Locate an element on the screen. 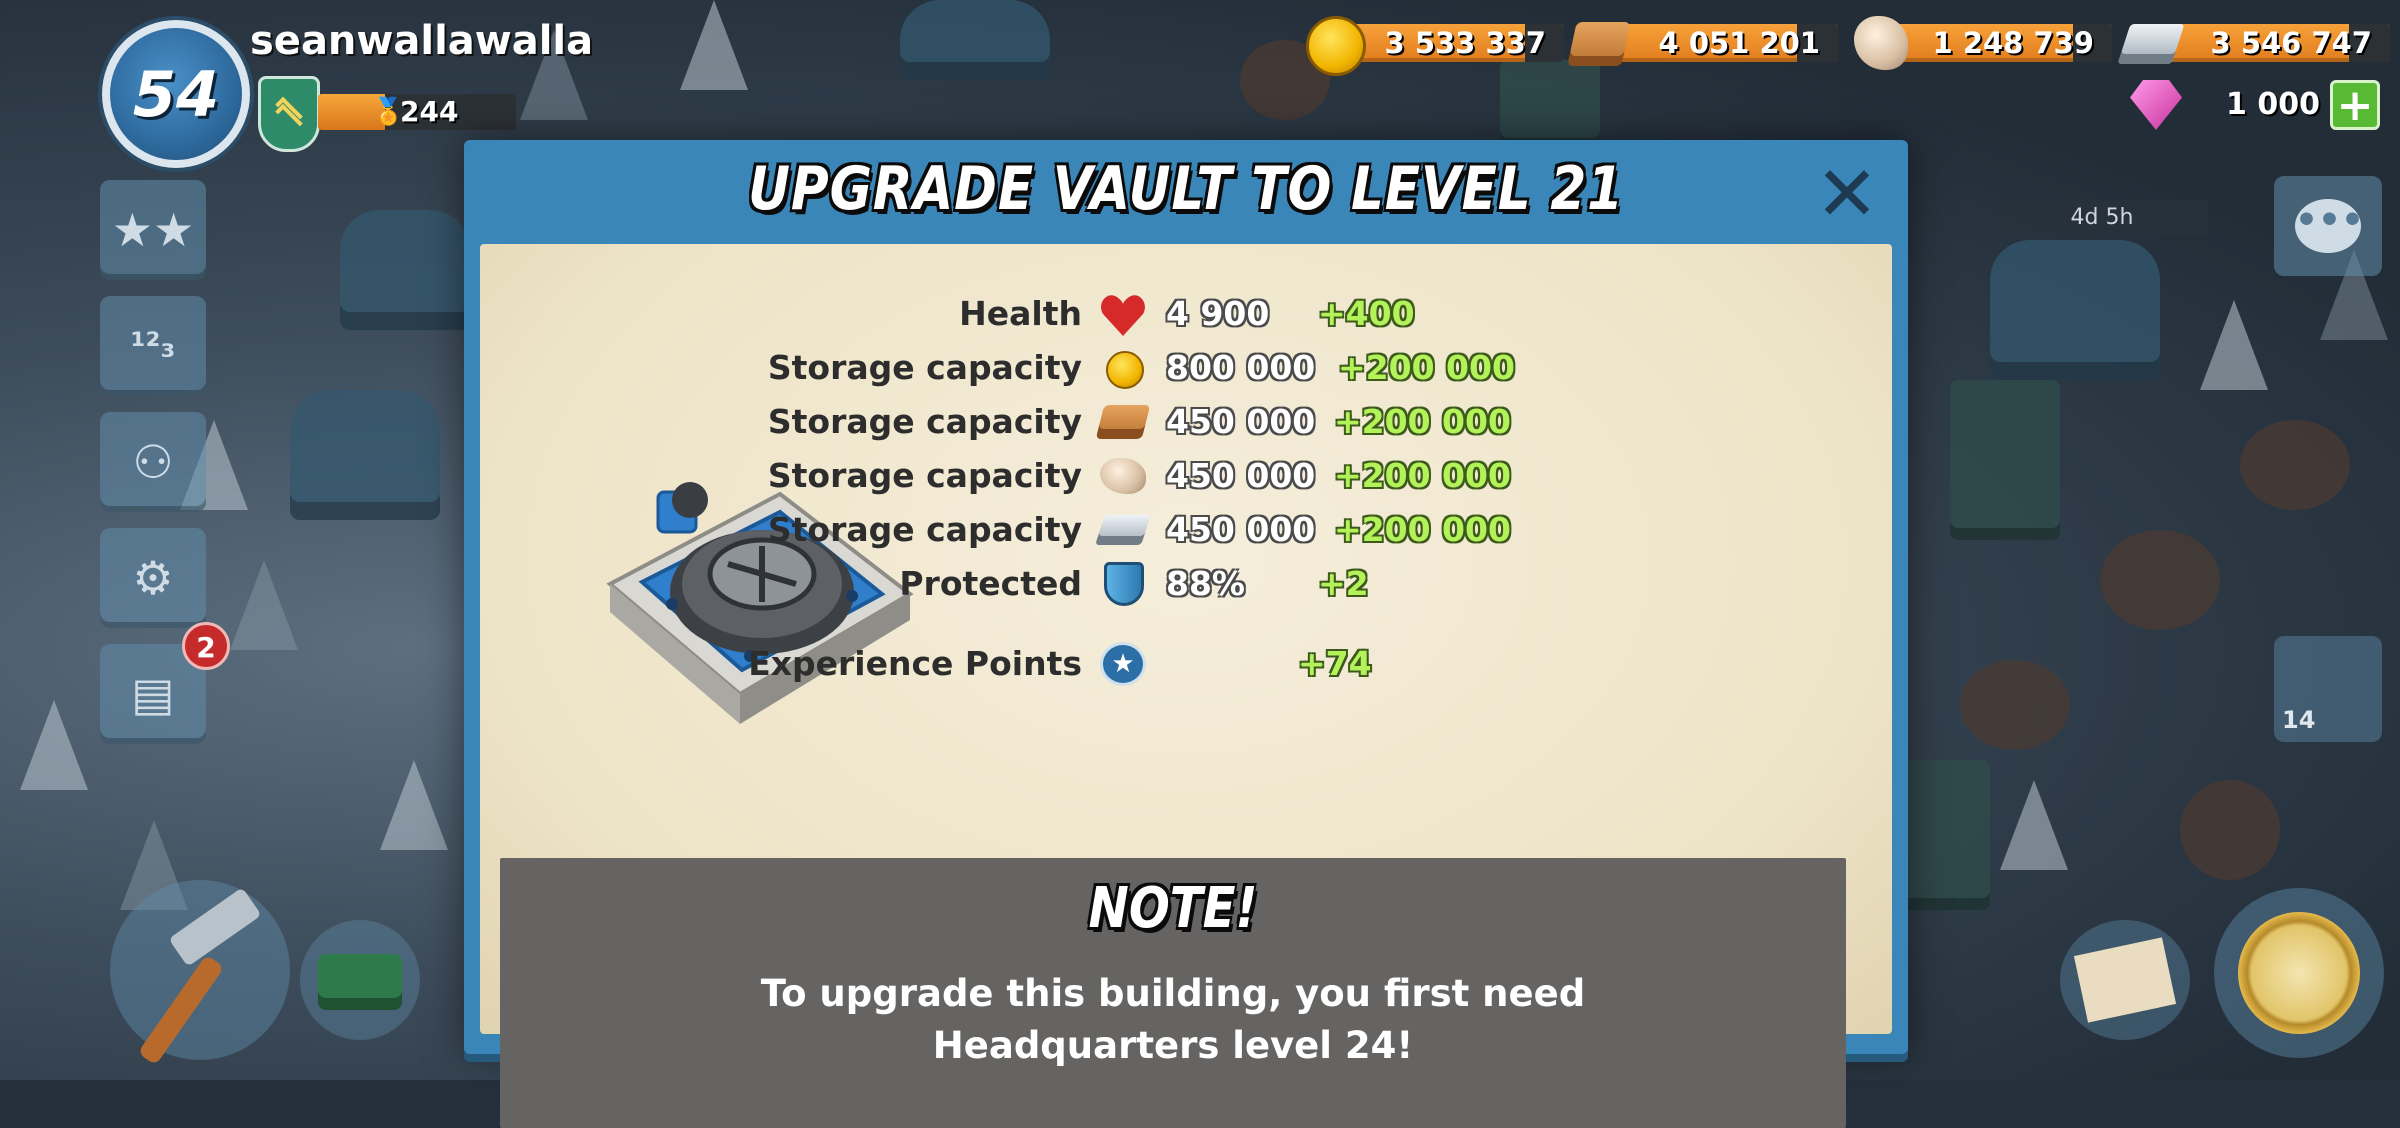  stat-bonus: +74 is located at coordinates (1335, 663).